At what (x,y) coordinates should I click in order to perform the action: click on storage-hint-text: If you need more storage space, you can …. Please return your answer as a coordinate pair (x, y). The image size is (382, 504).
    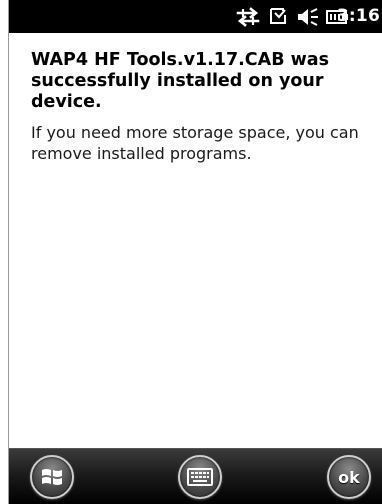
    Looking at the image, I should click on (195, 143).